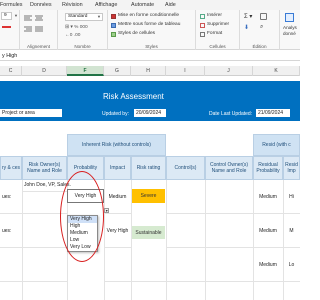 The width and height of the screenshot is (320, 300). Describe the element at coordinates (10, 30) in the screenshot. I see `font-group: 9 ▼` at that location.